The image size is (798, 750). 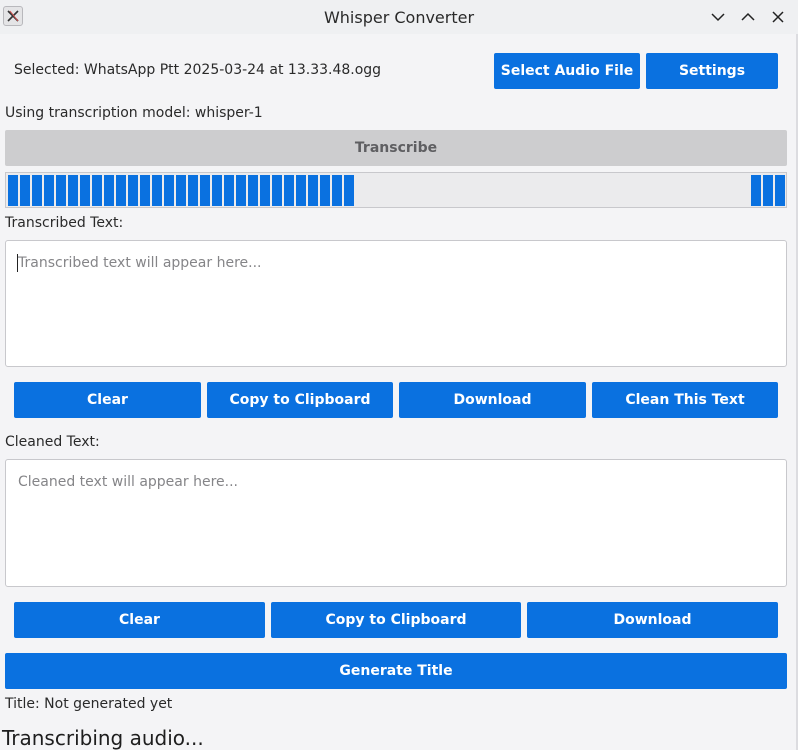 I want to click on transcribe-button: Transcribe, so click(x=396, y=148).